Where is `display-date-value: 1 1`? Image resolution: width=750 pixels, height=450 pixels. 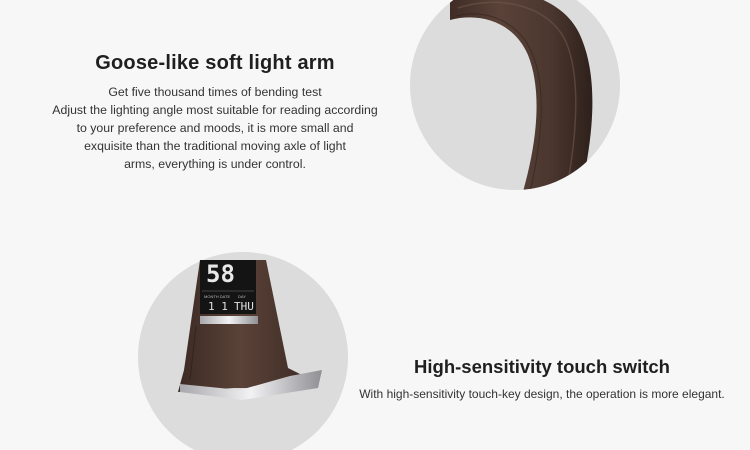
display-date-value: 1 1 is located at coordinates (218, 306).